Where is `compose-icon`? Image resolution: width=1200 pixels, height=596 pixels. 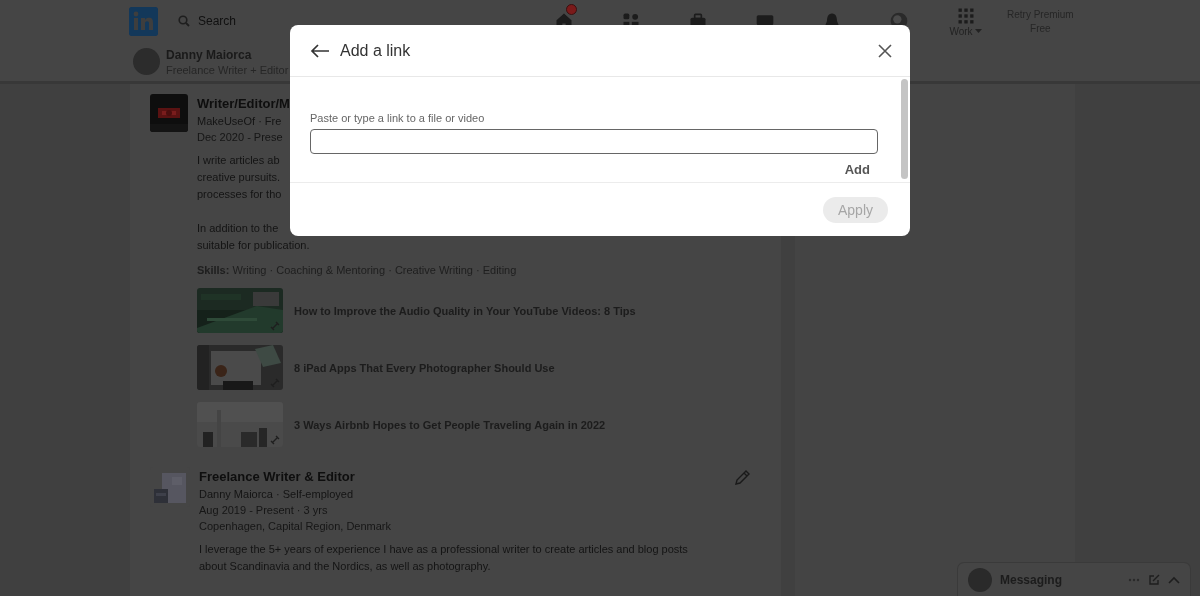
compose-icon is located at coordinates (1154, 579).